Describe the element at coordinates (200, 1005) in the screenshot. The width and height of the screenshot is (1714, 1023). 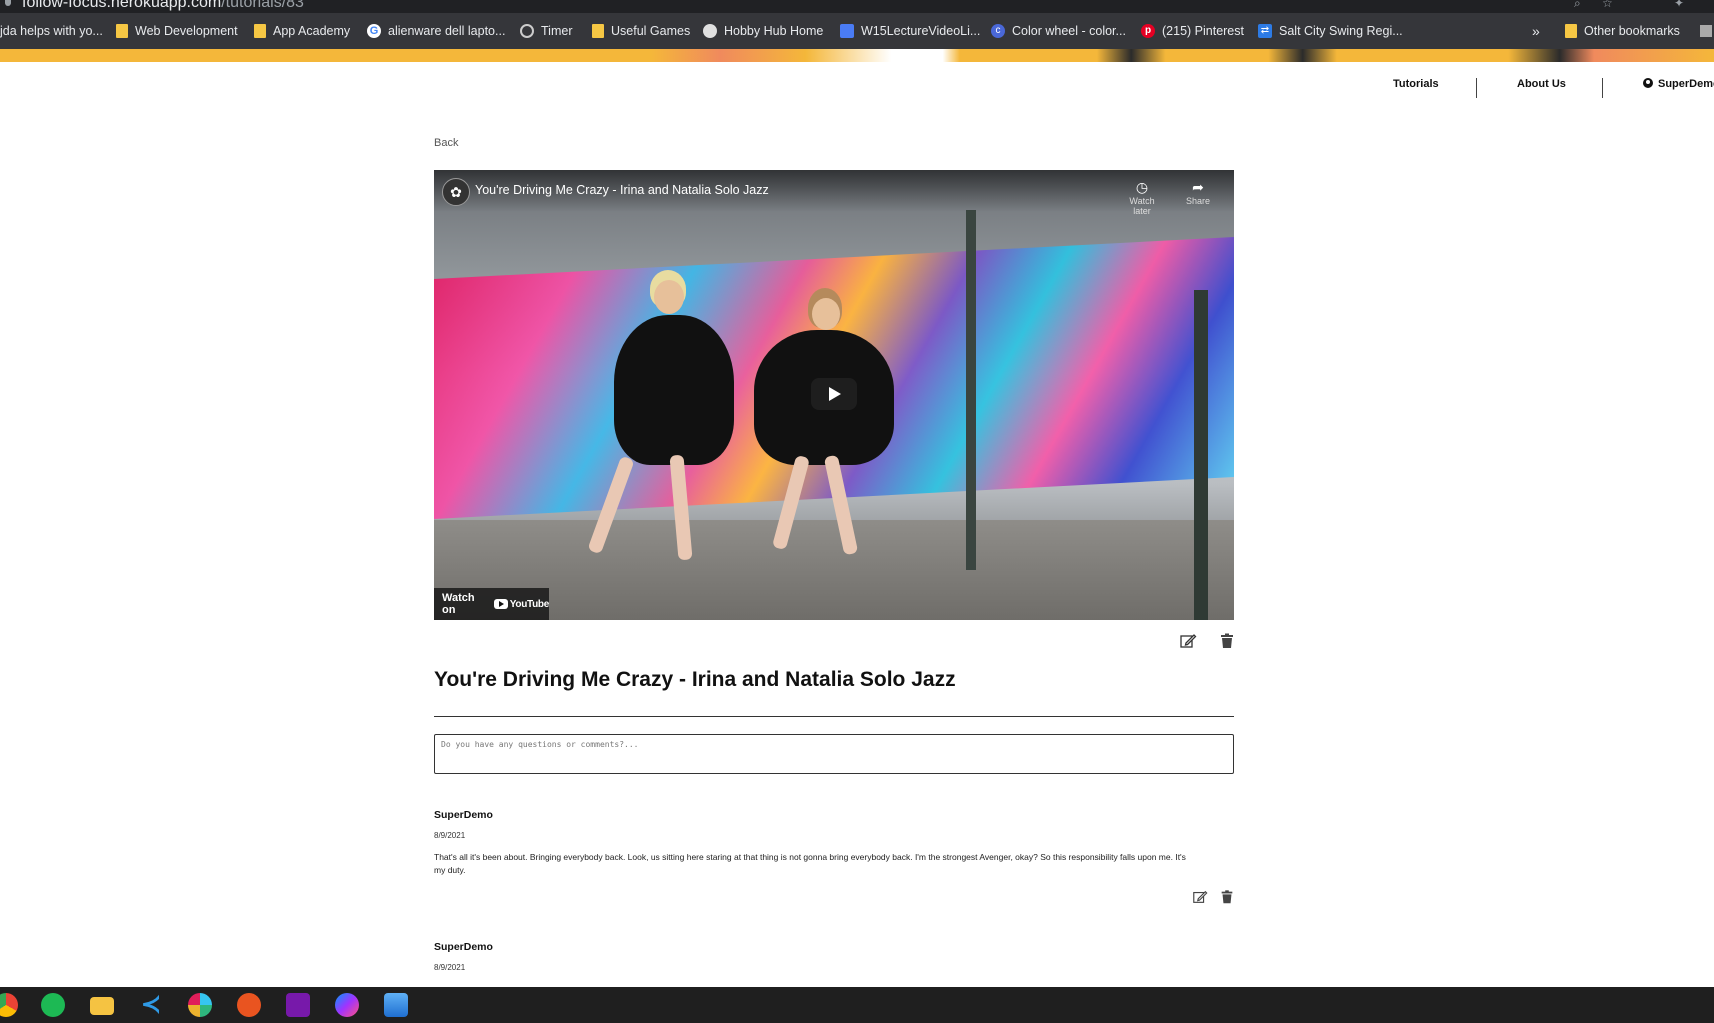
I see `slack-icon` at that location.